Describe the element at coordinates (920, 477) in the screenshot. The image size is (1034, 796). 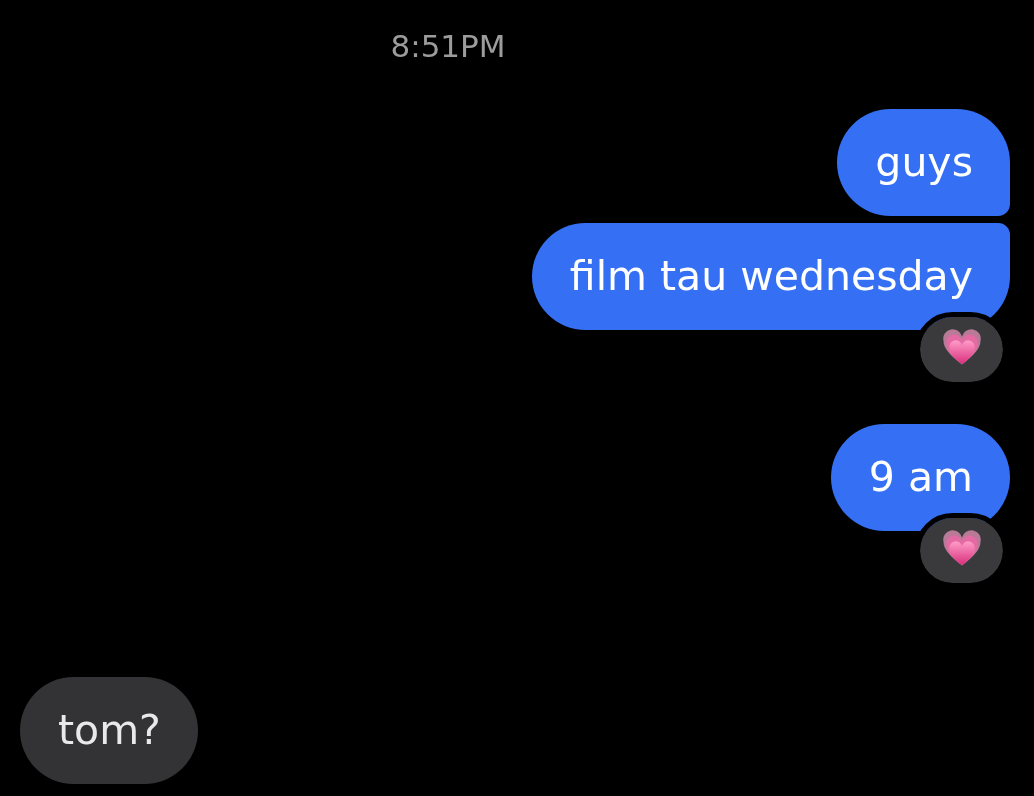
I see `message-bubble: 9 am` at that location.